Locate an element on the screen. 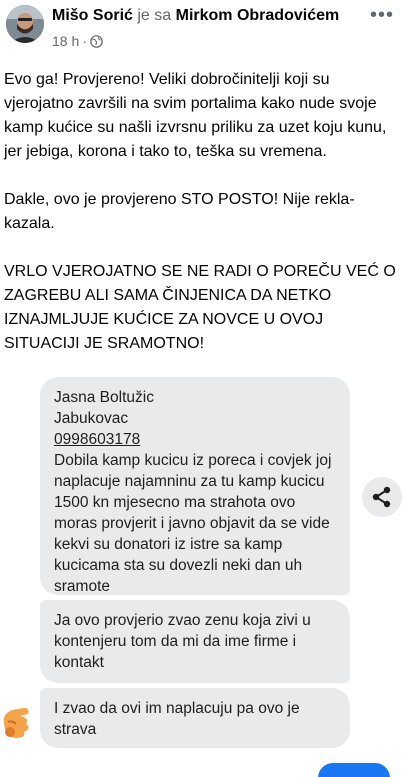  contact-name: Jasna Boltužic is located at coordinates (104, 397).